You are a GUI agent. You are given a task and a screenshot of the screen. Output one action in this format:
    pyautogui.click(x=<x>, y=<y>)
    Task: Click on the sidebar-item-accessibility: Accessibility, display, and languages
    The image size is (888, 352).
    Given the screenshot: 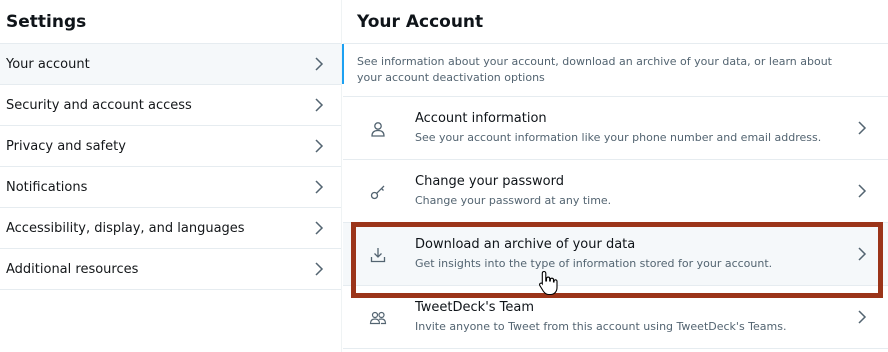 What is the action you would take?
    pyautogui.click(x=170, y=228)
    